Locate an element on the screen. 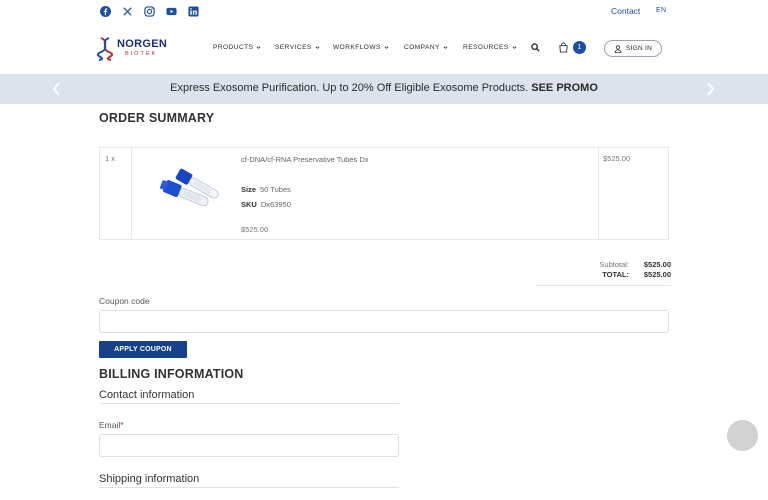 This screenshot has height=500, width=768. nav-workflows: WORKFLOWS is located at coordinates (368, 47).